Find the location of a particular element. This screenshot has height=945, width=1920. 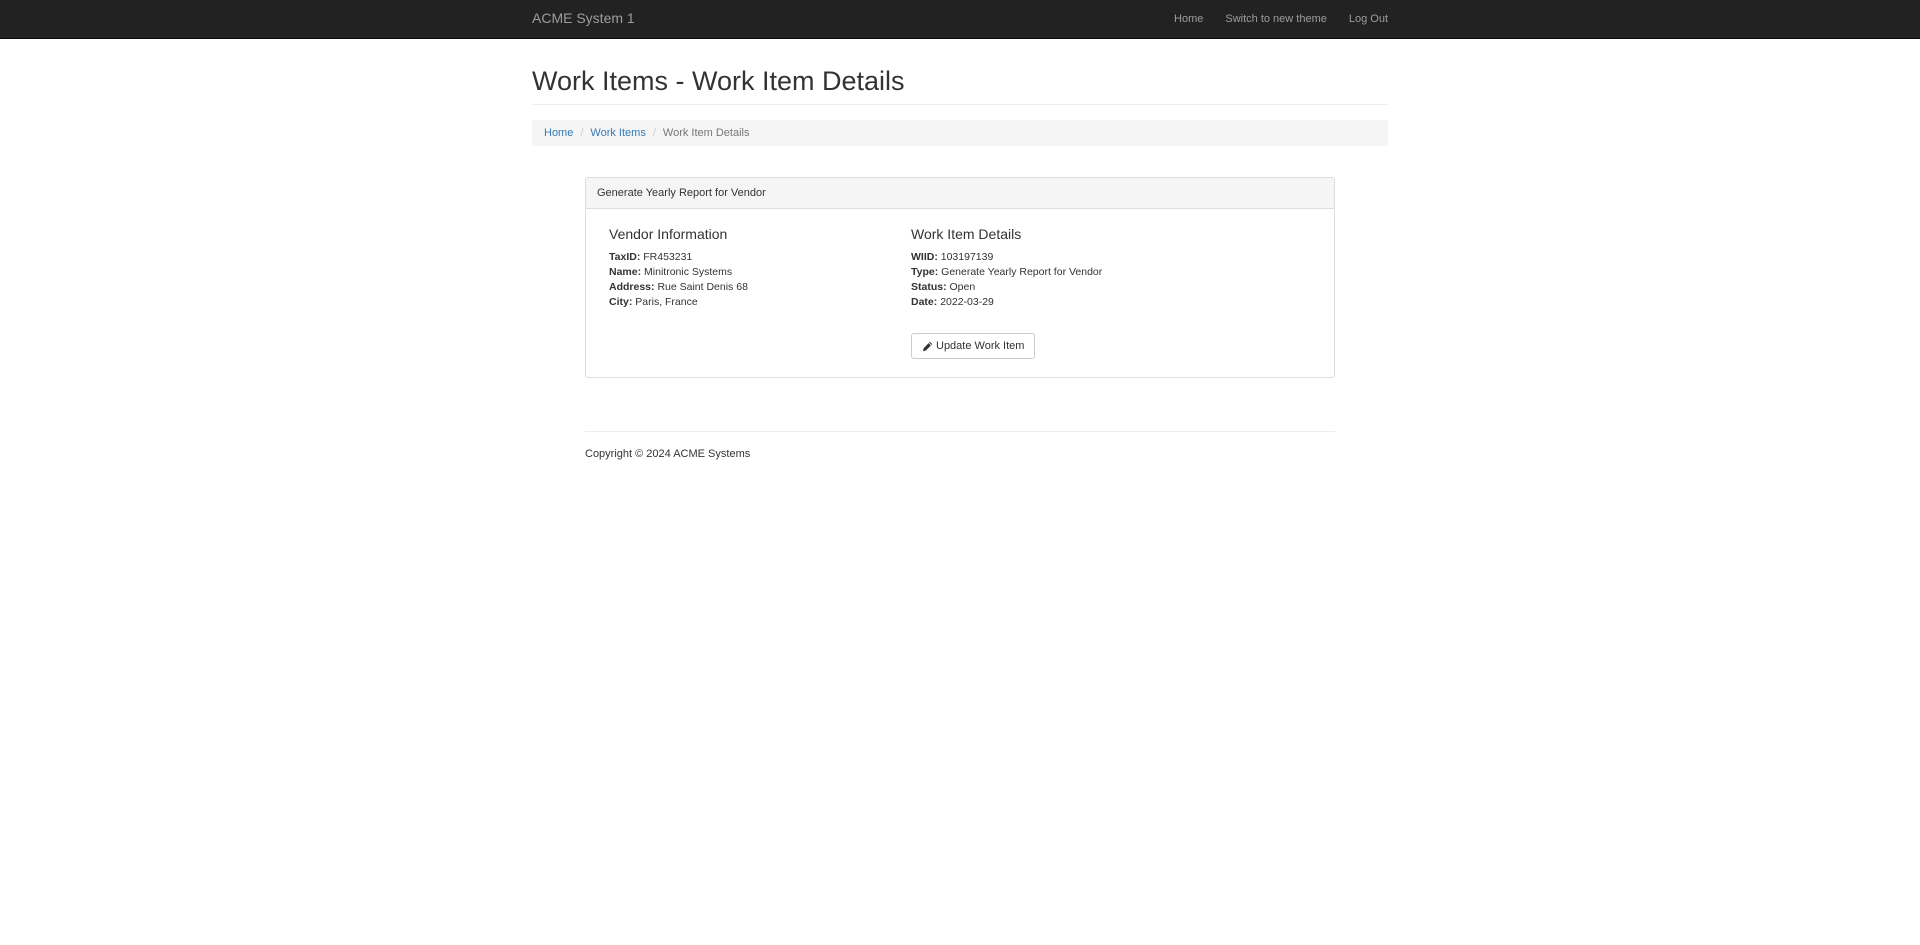

vendor-name-field: Name: Minitronic Systems is located at coordinates (678, 272).